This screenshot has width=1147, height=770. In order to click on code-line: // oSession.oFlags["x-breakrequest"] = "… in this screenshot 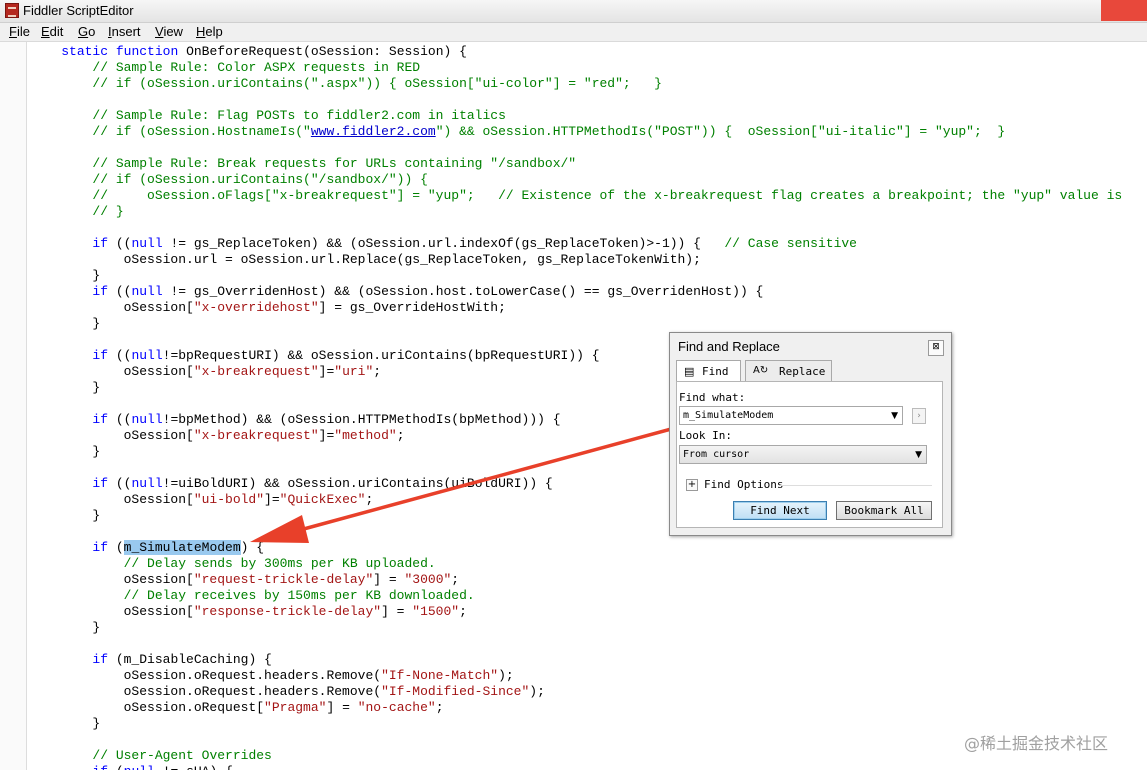, I will do `click(576, 196)`.